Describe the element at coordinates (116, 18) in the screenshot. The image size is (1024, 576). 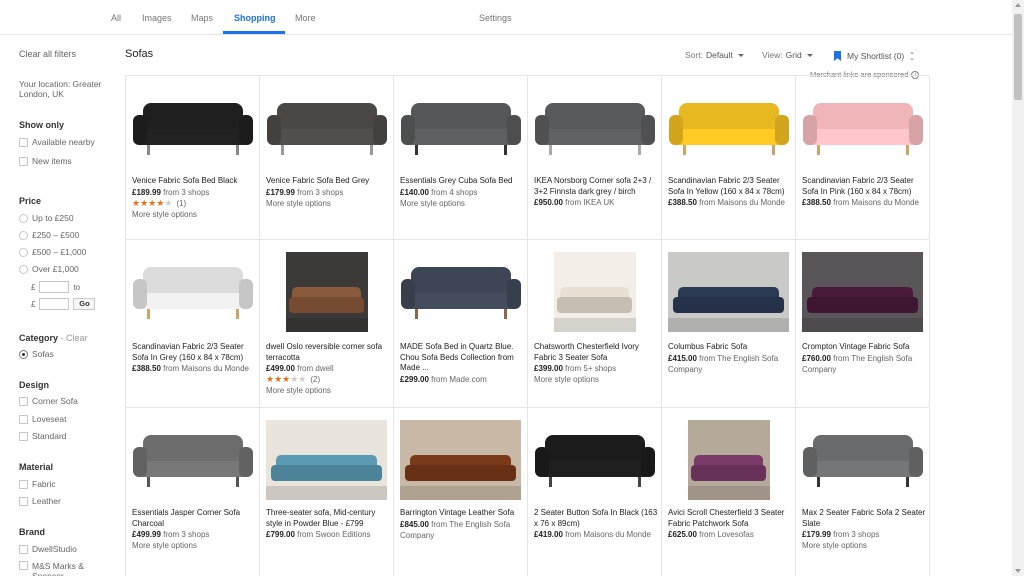
I see `tab-all: All` at that location.